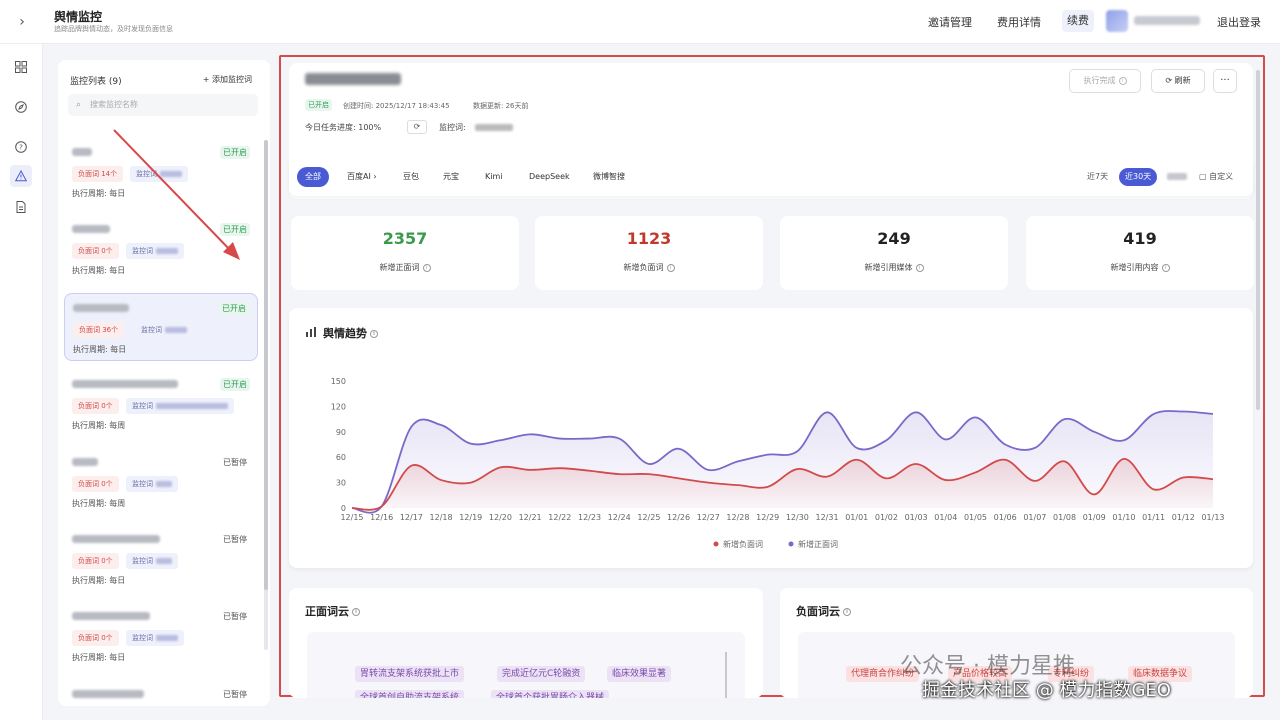  I want to click on range-tab-30d: 近30天, so click(1138, 177).